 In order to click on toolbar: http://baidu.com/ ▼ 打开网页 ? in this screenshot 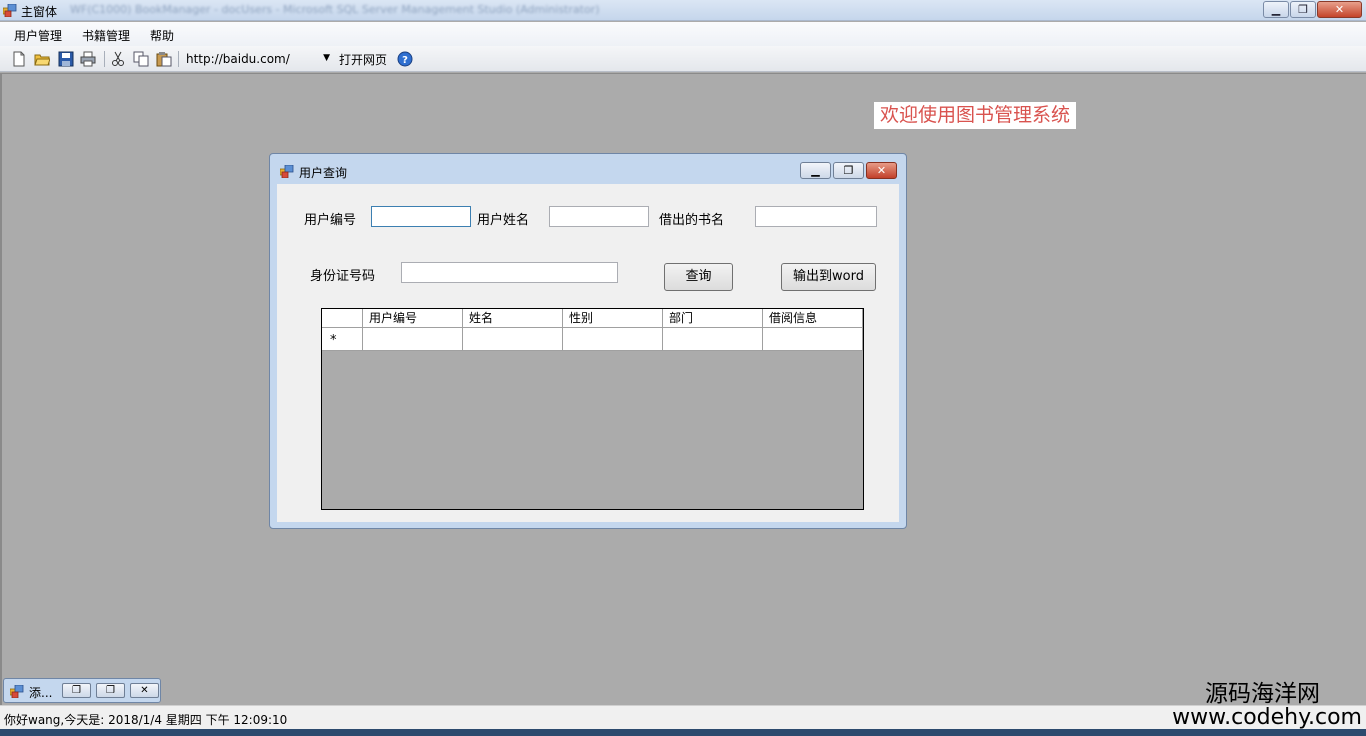, I will do `click(683, 59)`.